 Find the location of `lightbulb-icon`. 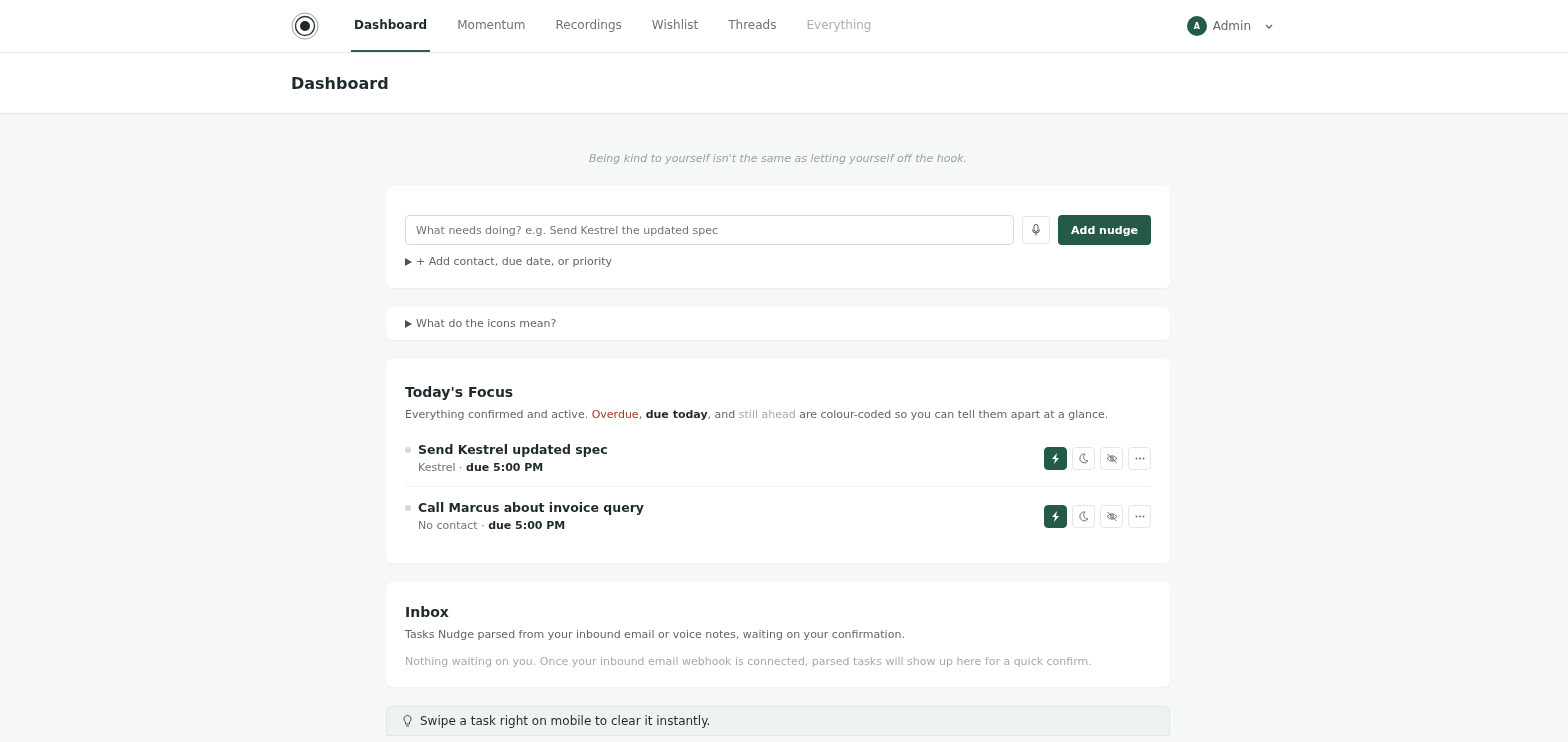

lightbulb-icon is located at coordinates (407, 721).